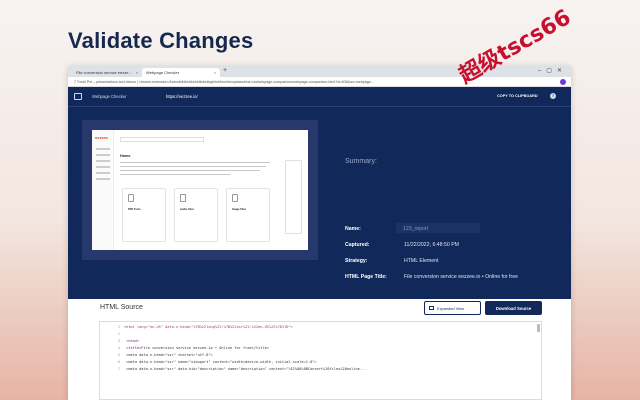  What do you see at coordinates (168, 355) in the screenshot?
I see `code-text: <meta data-n-head="ssr" charset="utf-8">` at bounding box center [168, 355].